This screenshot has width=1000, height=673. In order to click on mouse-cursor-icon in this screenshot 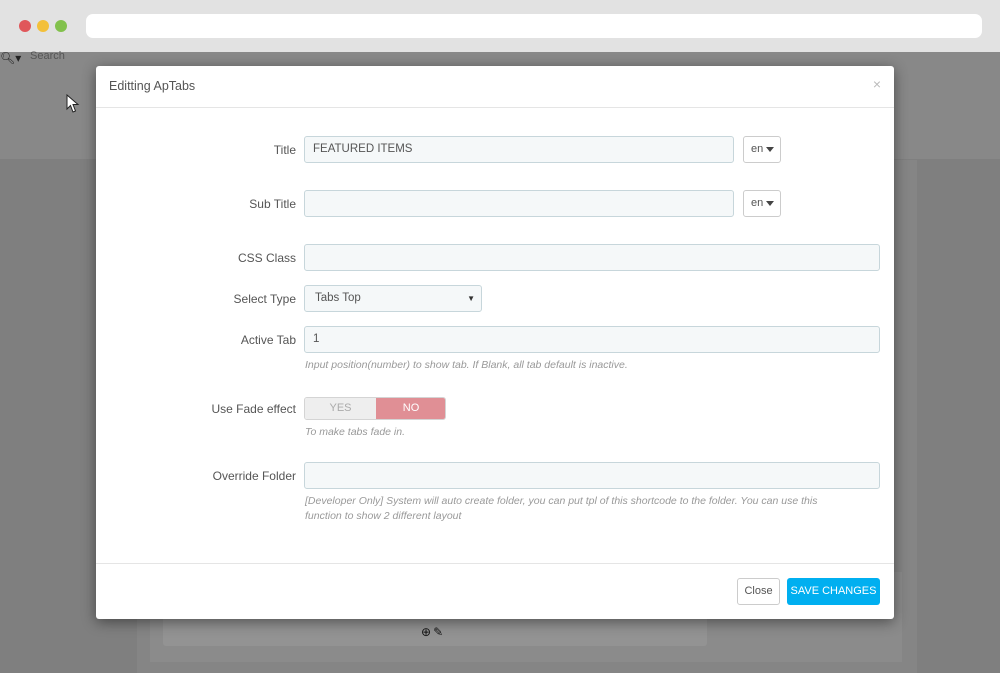, I will do `click(73, 103)`.